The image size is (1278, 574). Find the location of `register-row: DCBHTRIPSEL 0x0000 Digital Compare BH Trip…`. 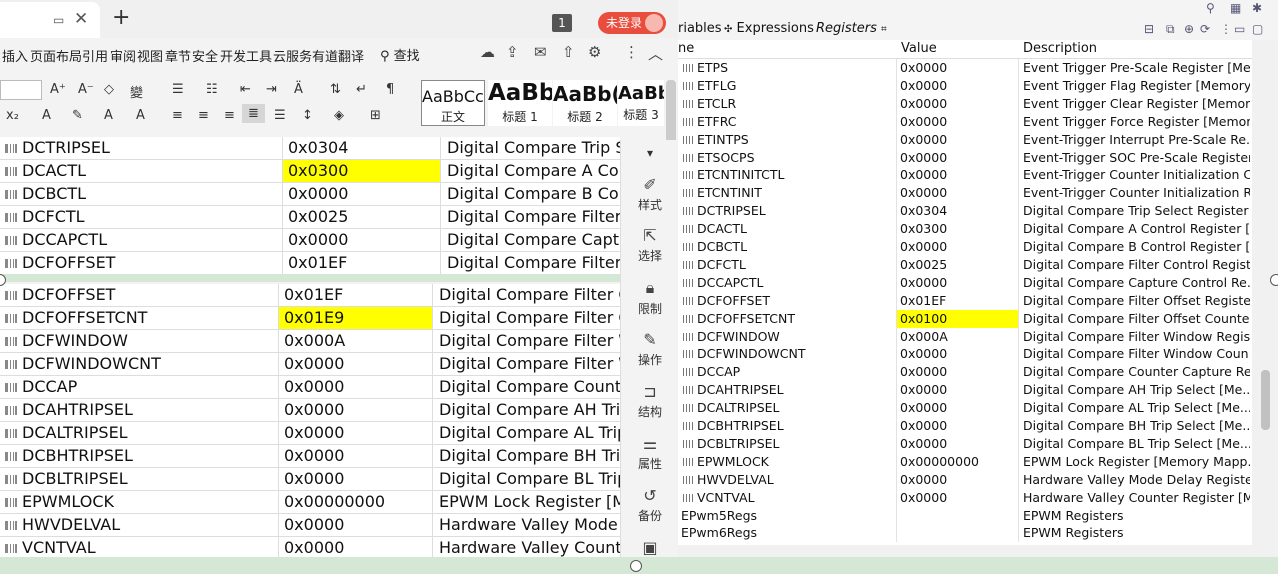

register-row: DCBHTRIPSEL 0x0000 Digital Compare BH Trip… is located at coordinates (964, 426).